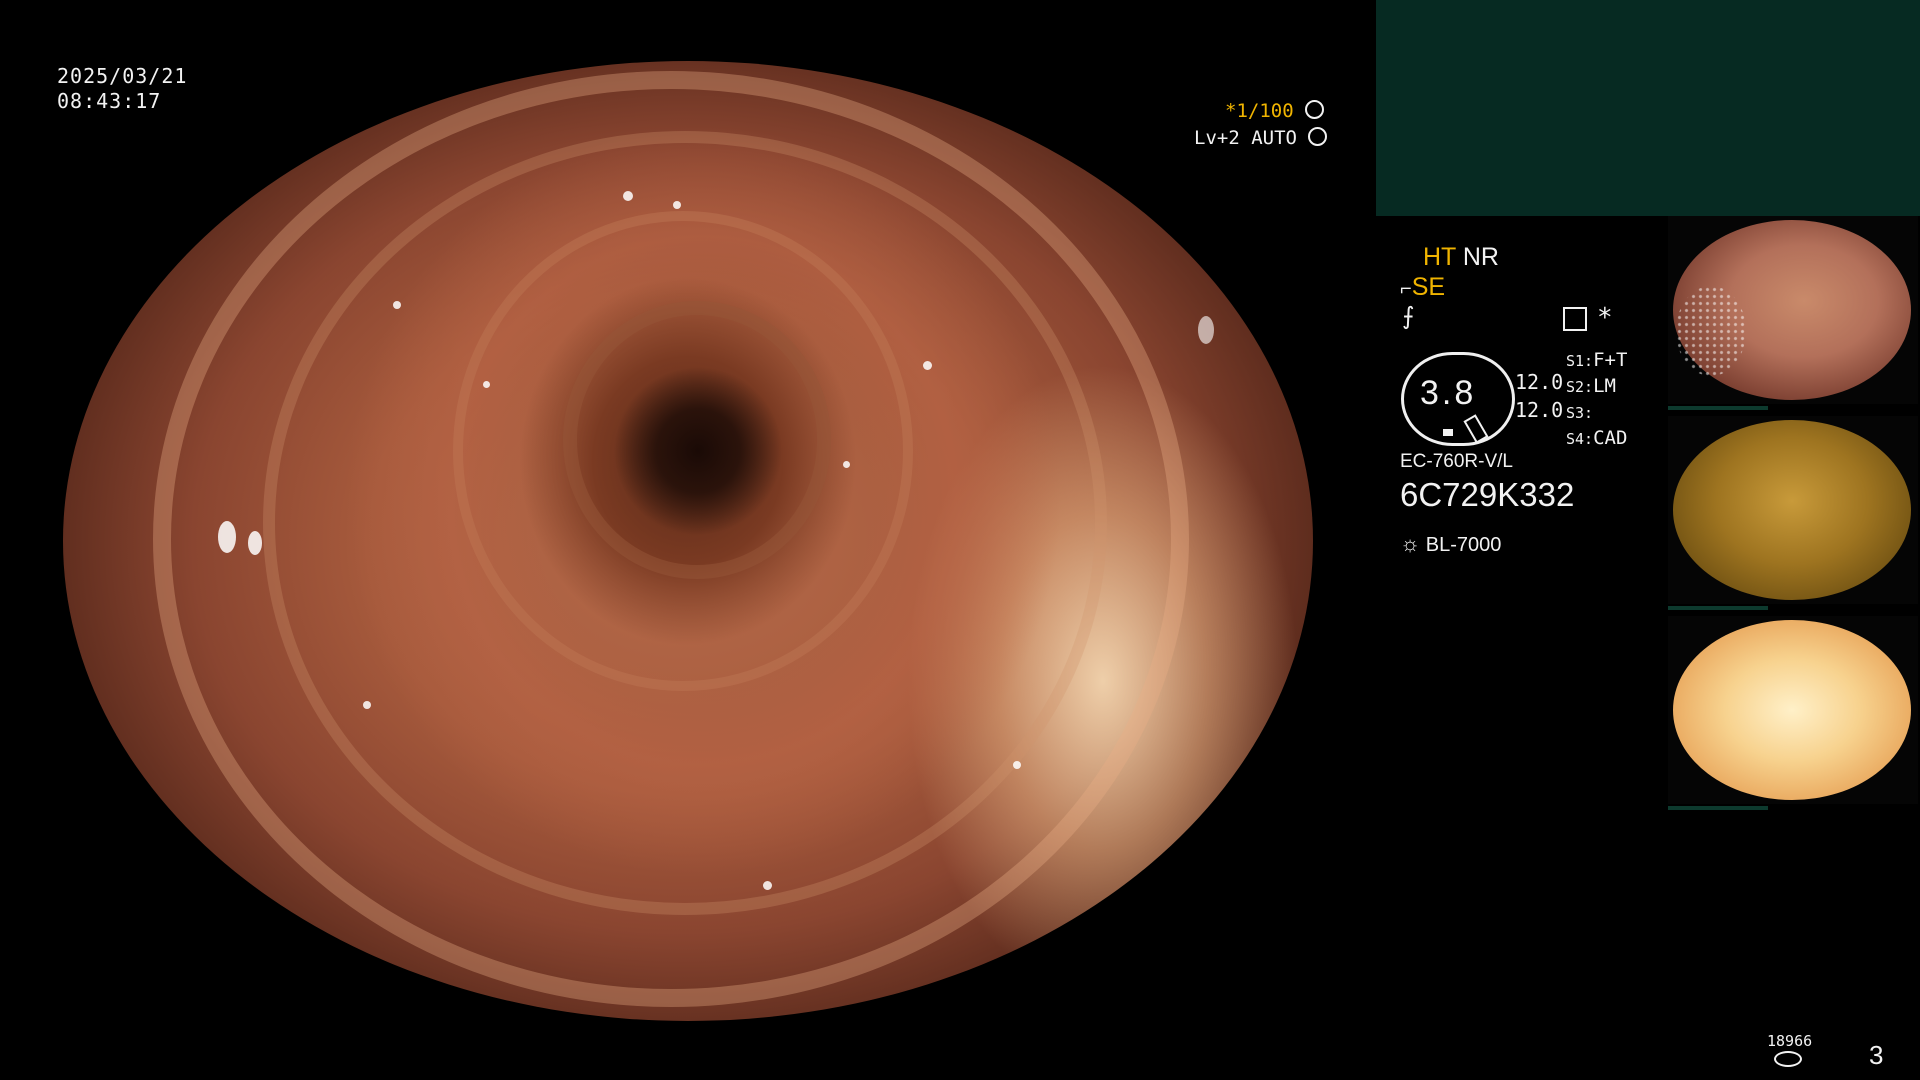 This screenshot has height=1080, width=1920. What do you see at coordinates (1788, 1059) in the screenshot?
I see `storage-disk-icon` at bounding box center [1788, 1059].